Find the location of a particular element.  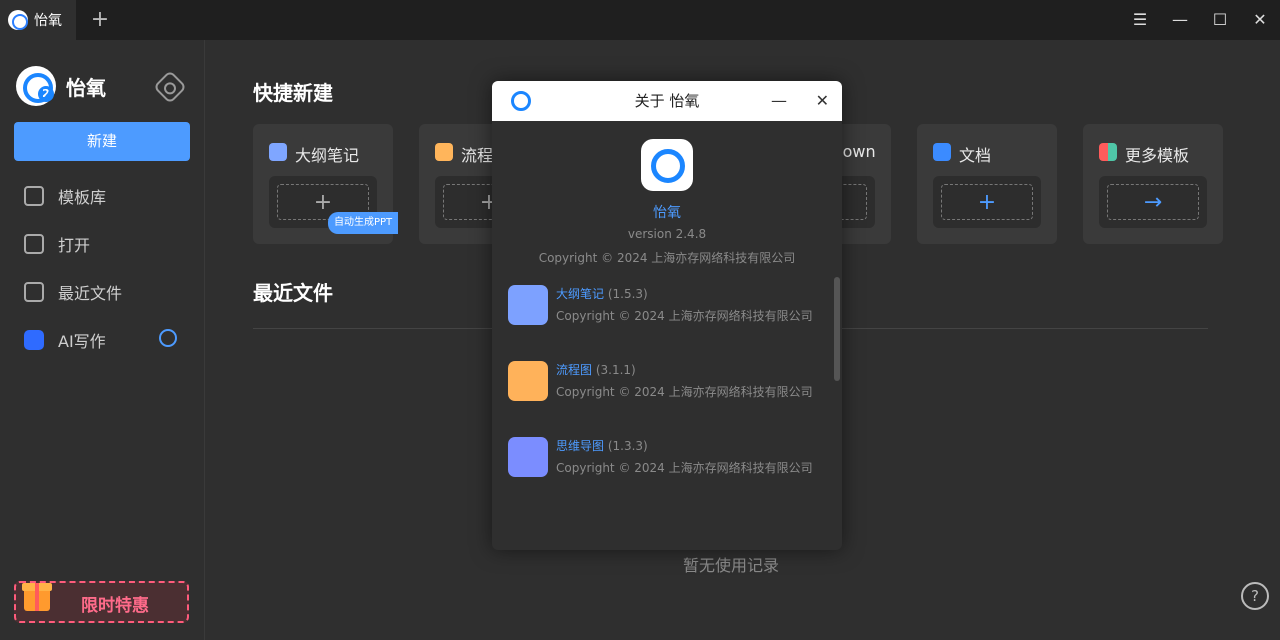

promo-label: 限时特惠 is located at coordinates (115, 606).